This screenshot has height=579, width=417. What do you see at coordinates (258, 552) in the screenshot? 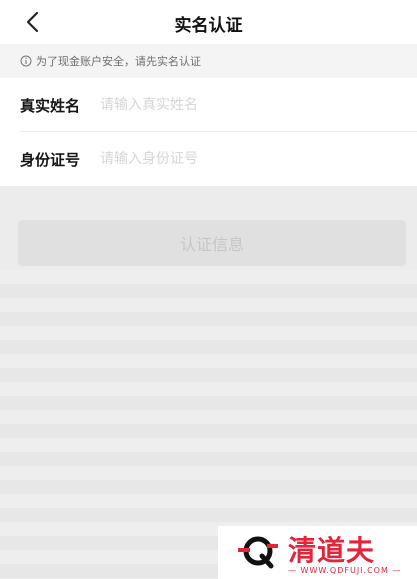
I see `brand-logo-icon` at bounding box center [258, 552].